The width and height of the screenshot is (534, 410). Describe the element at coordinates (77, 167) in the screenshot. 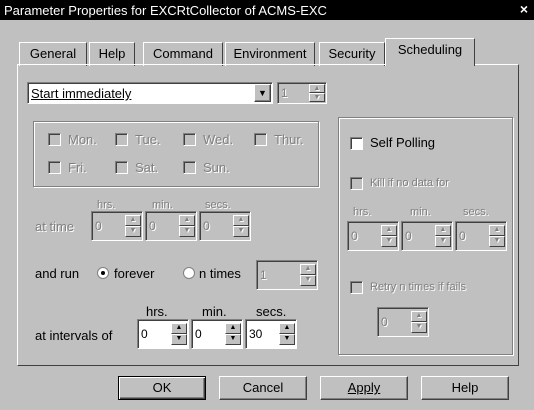

I see `day-label: Fri.` at that location.